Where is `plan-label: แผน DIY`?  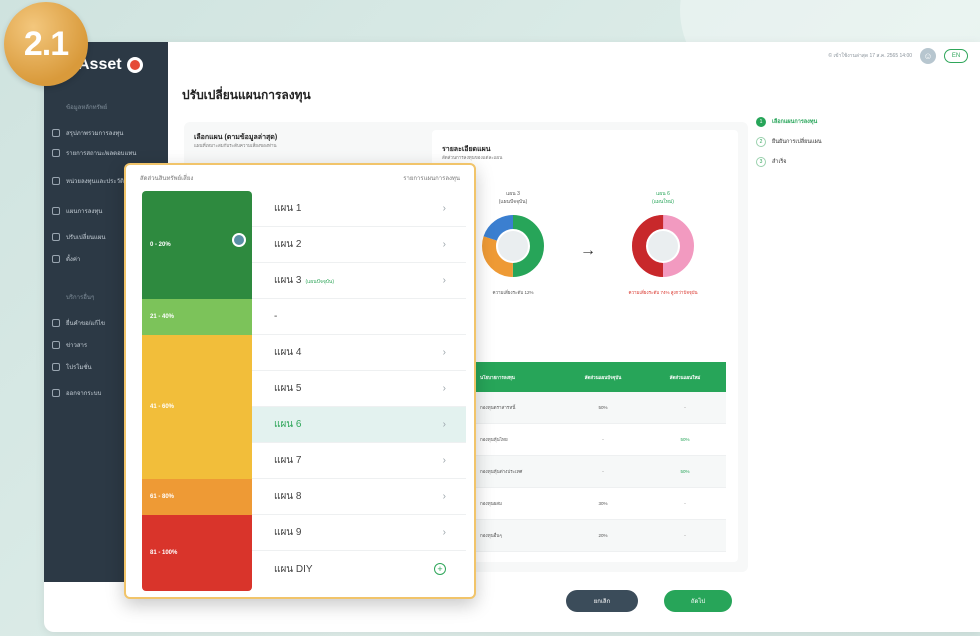 plan-label: แผน DIY is located at coordinates (293, 569).